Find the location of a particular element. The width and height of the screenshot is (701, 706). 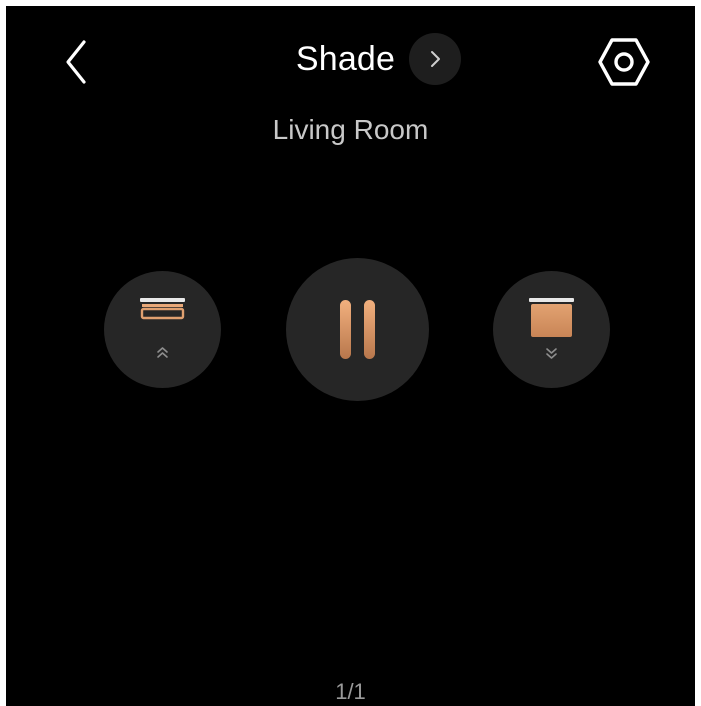

page-title: Shade is located at coordinates (345, 58).